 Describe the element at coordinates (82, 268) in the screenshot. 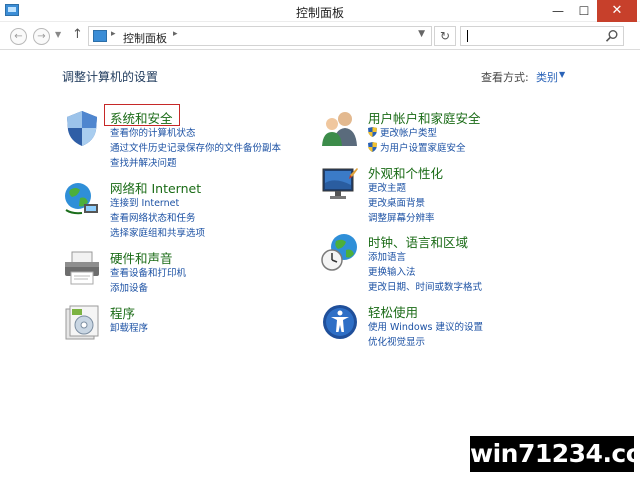

I see `printer-icon` at that location.